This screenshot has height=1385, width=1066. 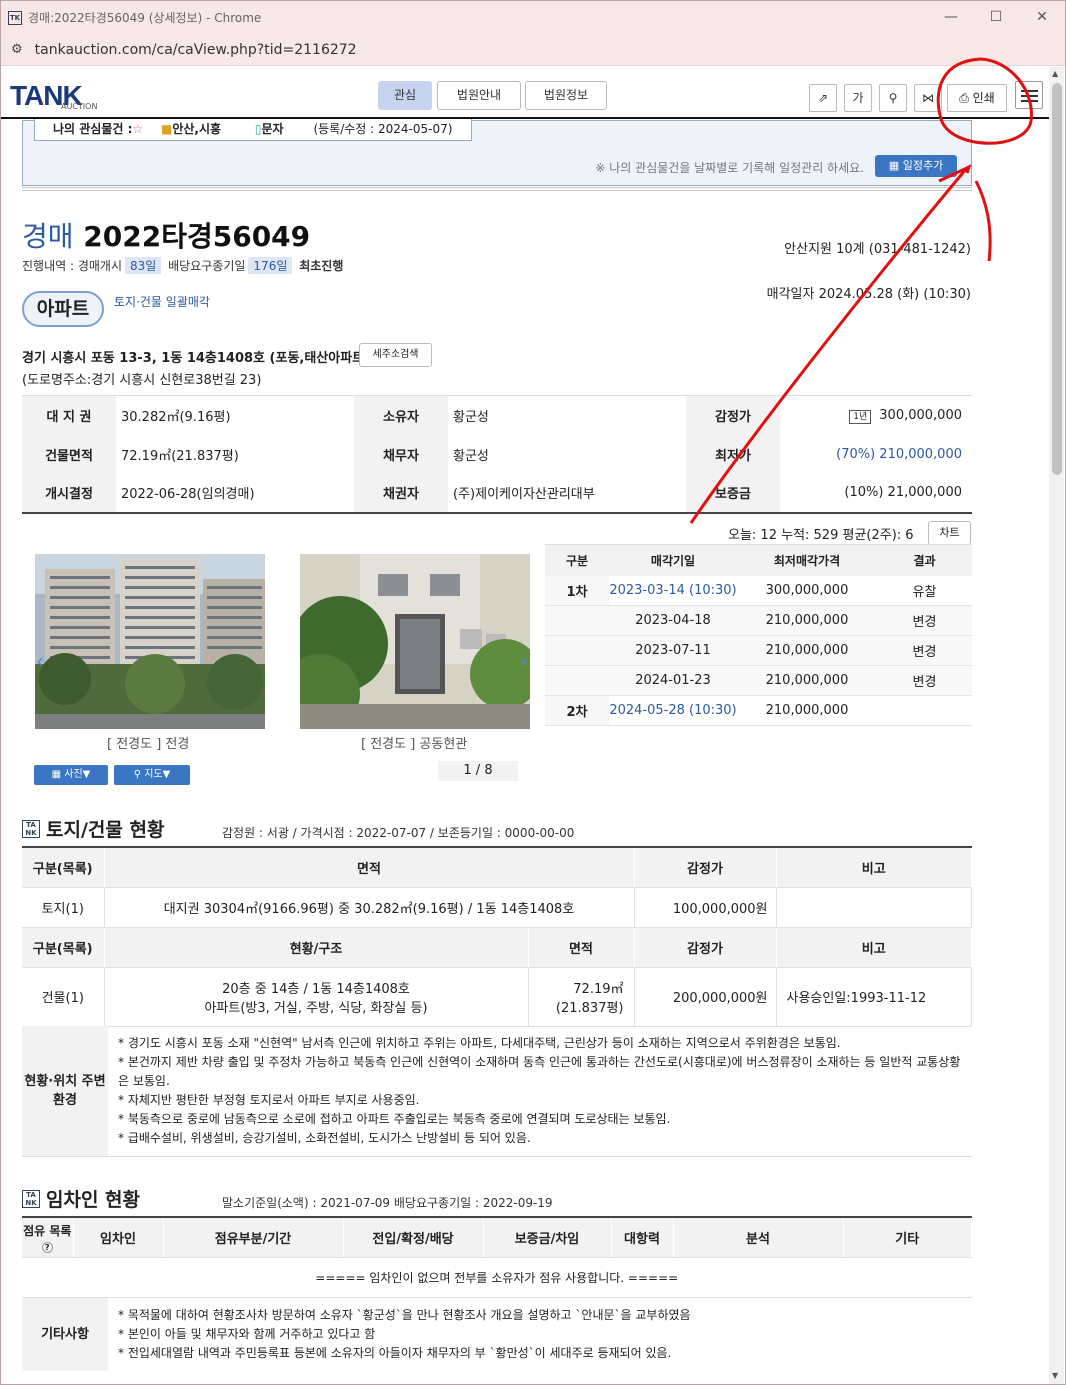 What do you see at coordinates (1029, 95) in the screenshot?
I see `menu-icon` at bounding box center [1029, 95].